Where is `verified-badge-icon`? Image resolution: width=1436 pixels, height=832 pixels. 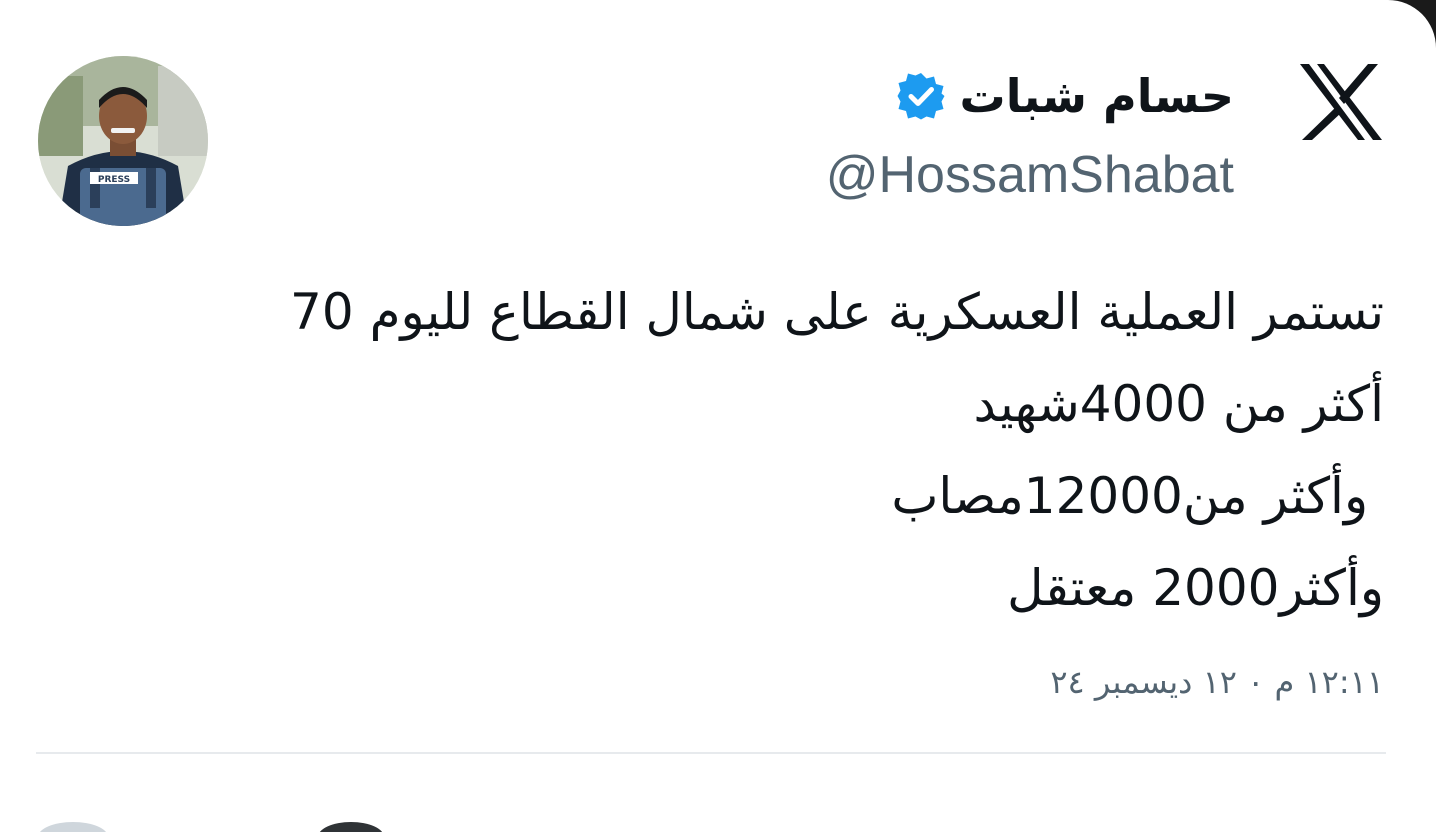 verified-badge-icon is located at coordinates (921, 96).